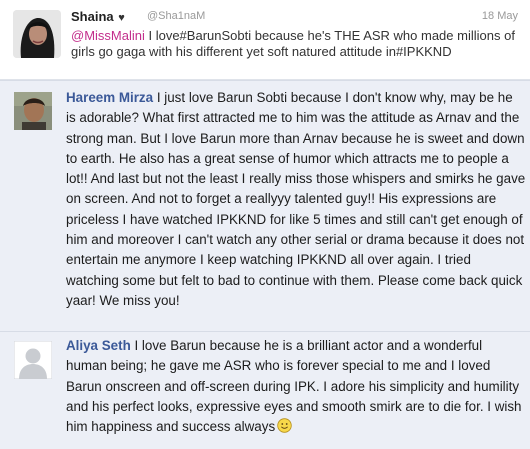 This screenshot has height=449, width=530. Describe the element at coordinates (500, 16) in the screenshot. I see `tweet-date: 18 May` at that location.